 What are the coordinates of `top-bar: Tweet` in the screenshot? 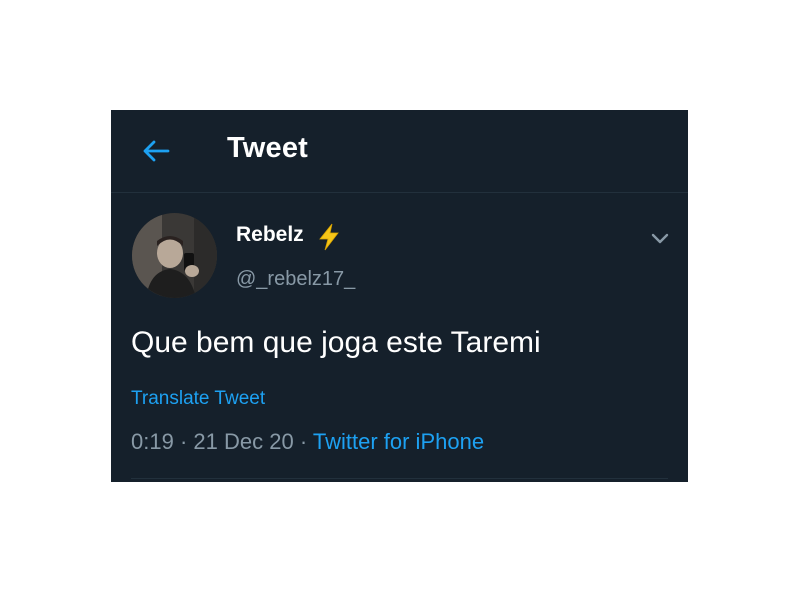 It's located at (399, 151).